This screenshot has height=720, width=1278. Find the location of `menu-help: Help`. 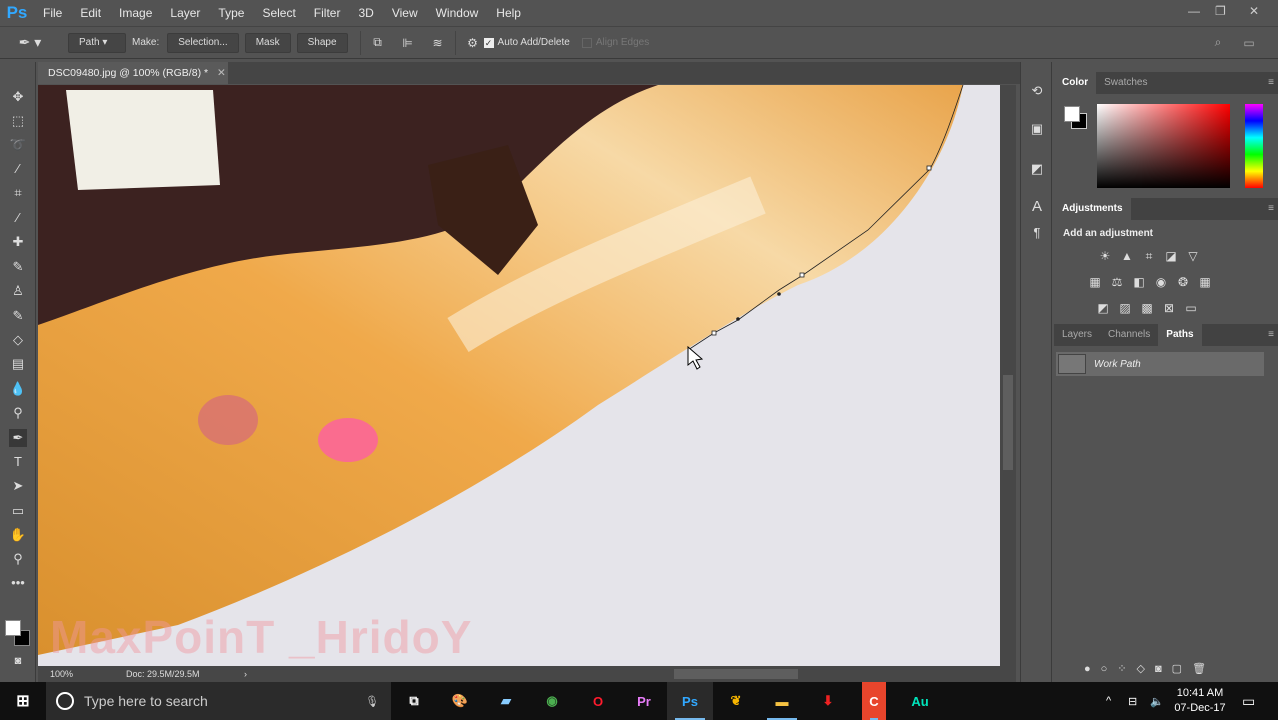

menu-help: Help is located at coordinates (508, 13).